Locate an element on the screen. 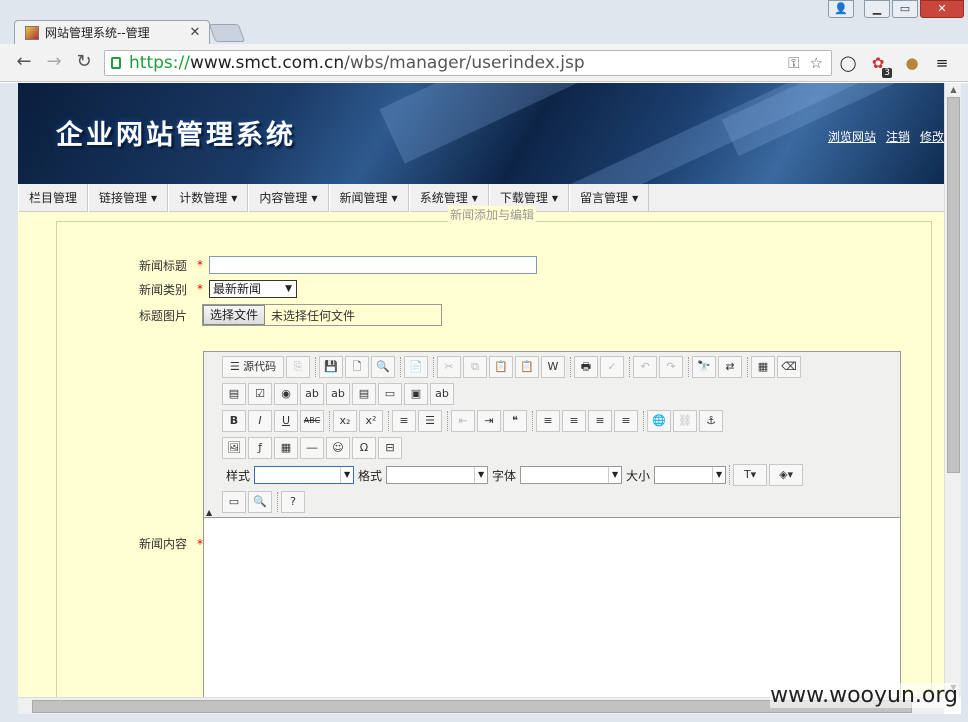  image-icon: 🖼 is located at coordinates (234, 448).